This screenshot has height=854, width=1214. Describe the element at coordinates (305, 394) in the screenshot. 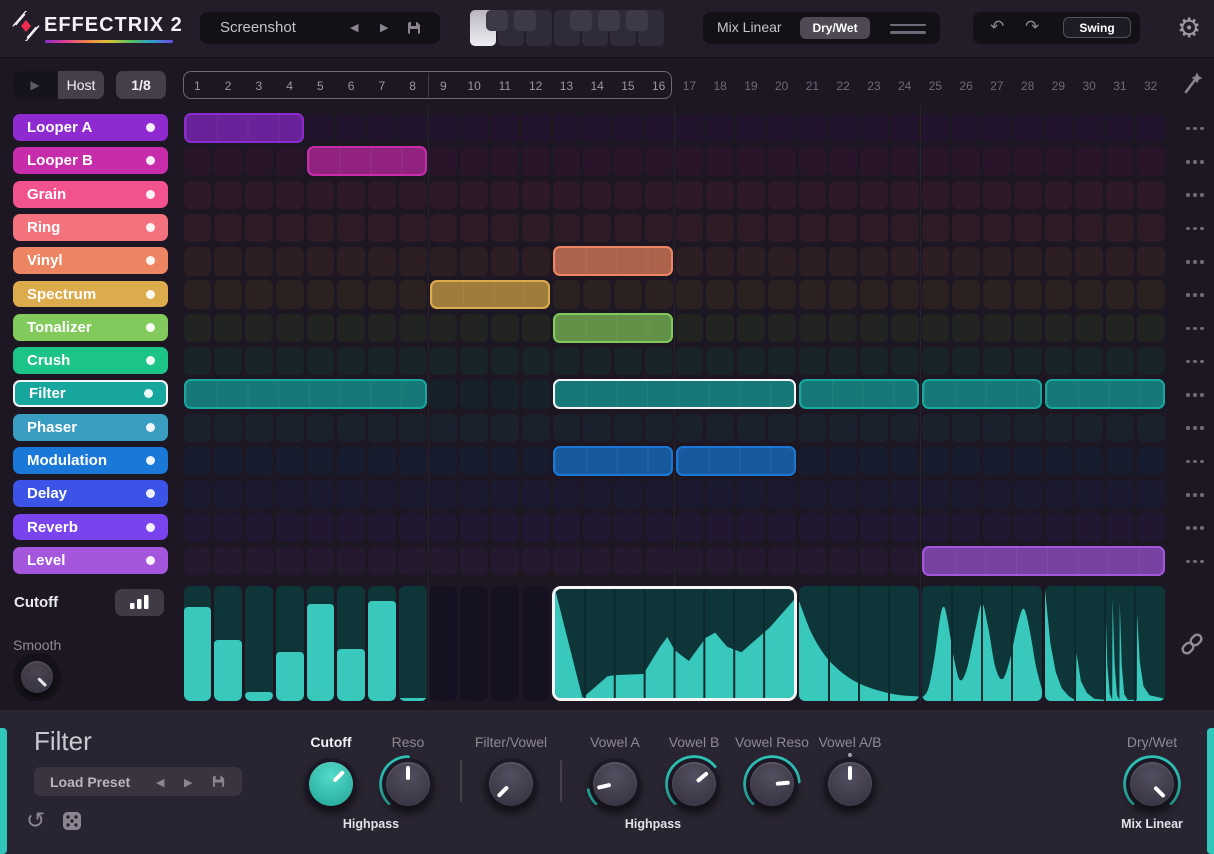

I see `effect-block-filter` at that location.